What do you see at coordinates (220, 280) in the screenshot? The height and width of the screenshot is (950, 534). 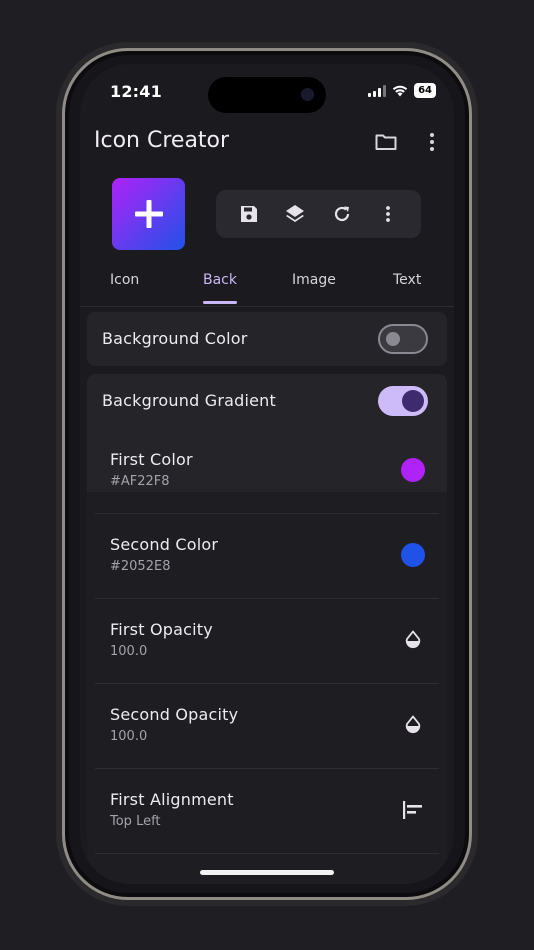 I see `tab-back: Back` at bounding box center [220, 280].